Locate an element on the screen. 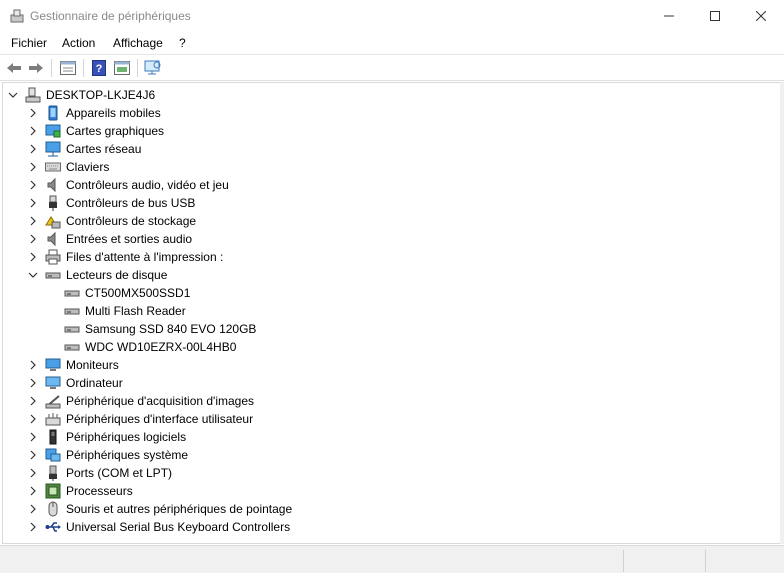  maximize-button is located at coordinates (715, 16).